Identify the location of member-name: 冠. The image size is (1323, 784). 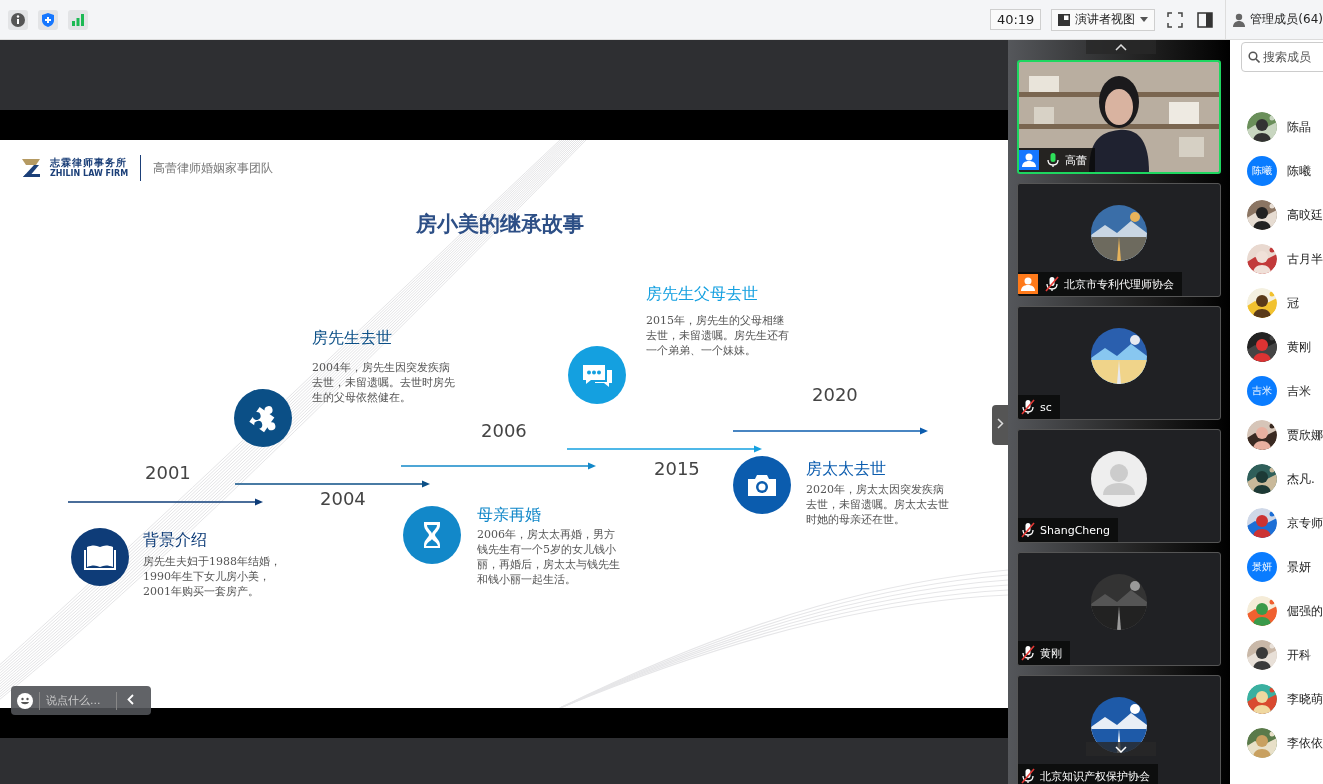
(1293, 303).